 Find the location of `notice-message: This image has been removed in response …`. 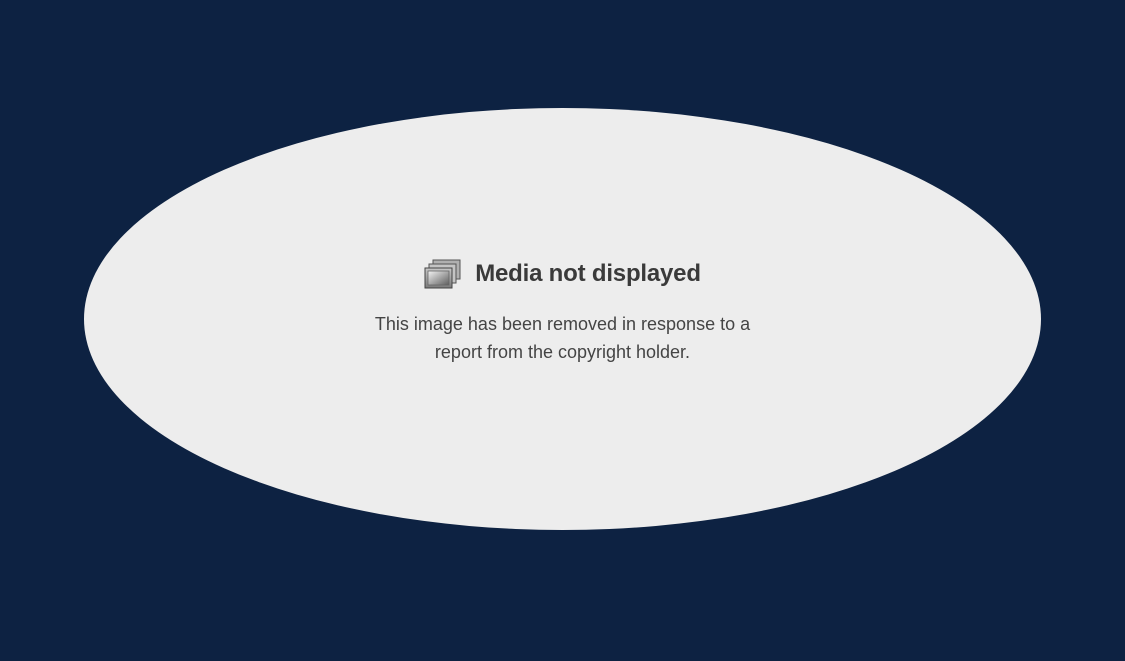

notice-message: This image has been removed in response … is located at coordinates (562, 338).